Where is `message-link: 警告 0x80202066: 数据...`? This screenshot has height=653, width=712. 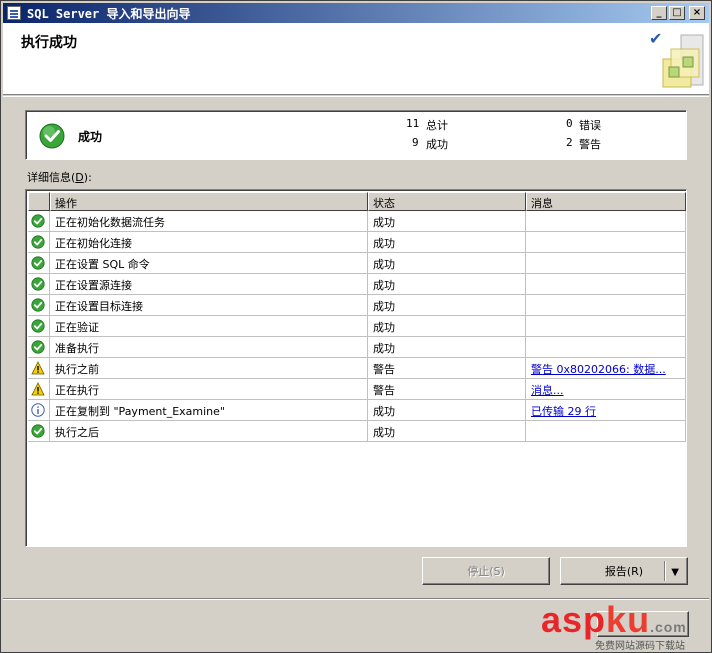 message-link: 警告 0x80202066: 数据... is located at coordinates (598, 369).